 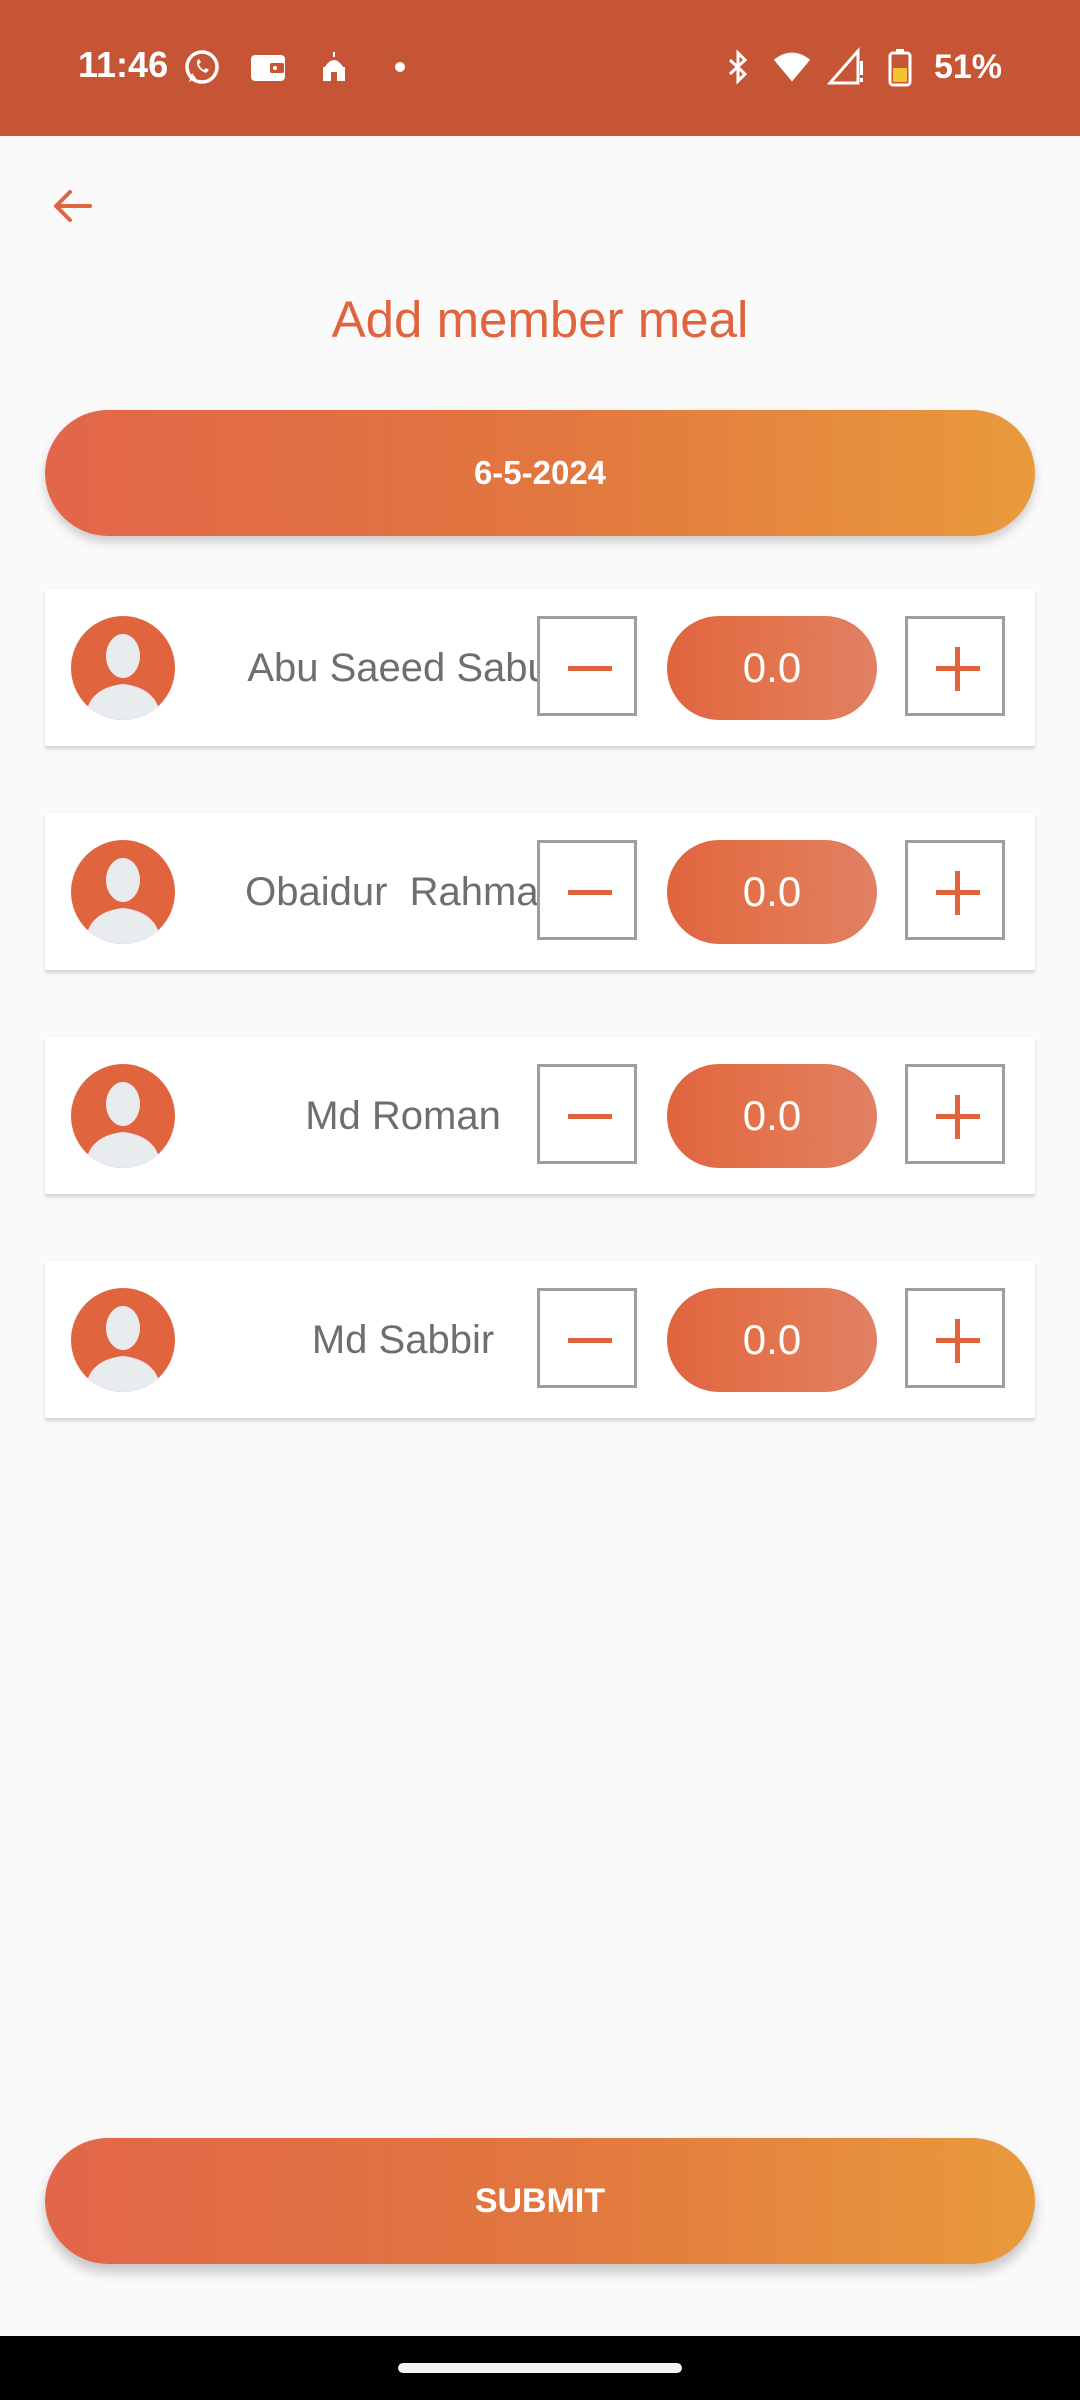 I want to click on notification-dot-icon, so click(x=400, y=67).